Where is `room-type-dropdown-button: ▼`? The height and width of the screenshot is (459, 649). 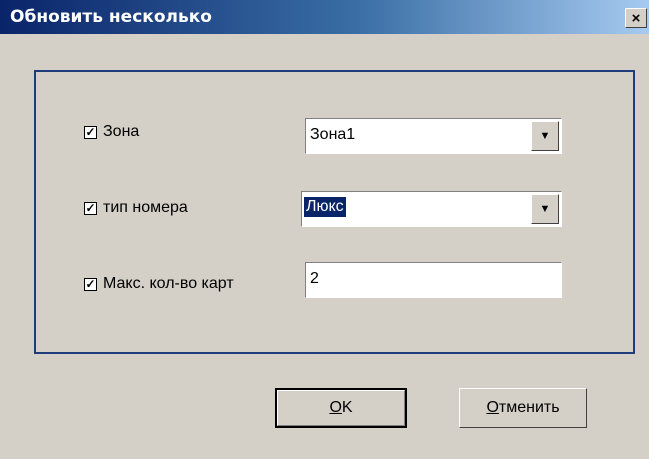
room-type-dropdown-button: ▼ is located at coordinates (545, 209).